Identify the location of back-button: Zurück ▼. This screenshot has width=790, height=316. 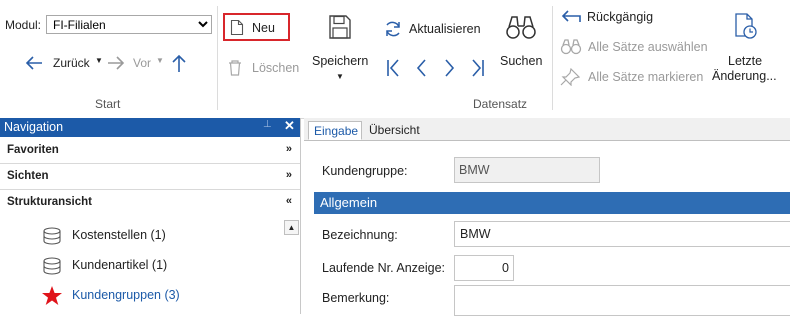
(65, 63).